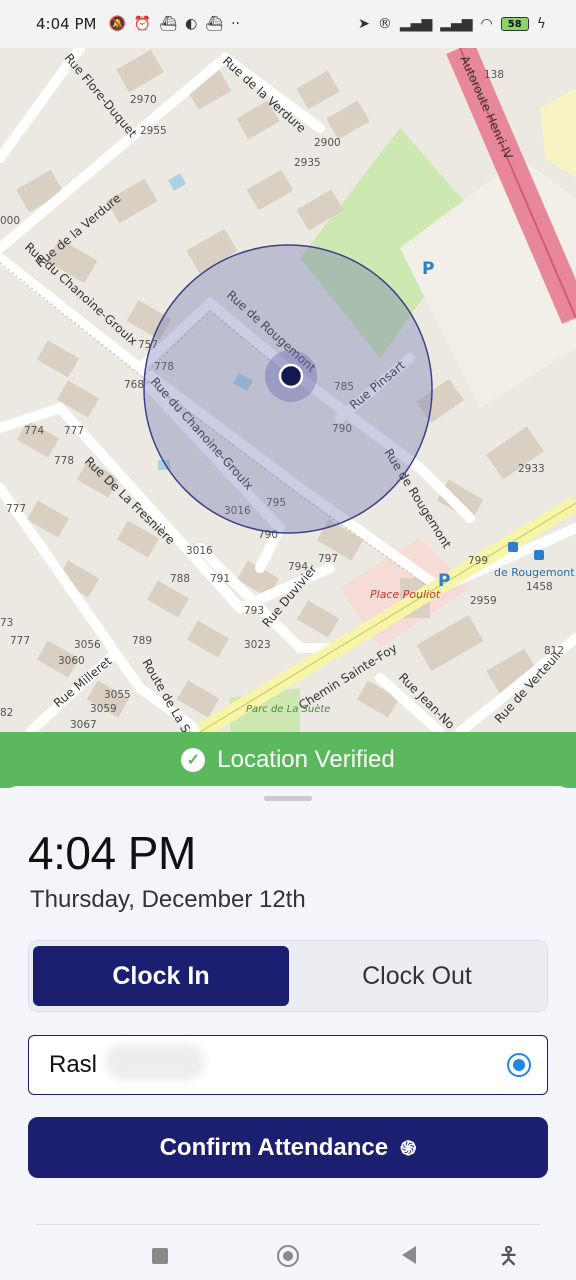 The height and width of the screenshot is (1280, 576). Describe the element at coordinates (153, 131) in the screenshot. I see `house-number: 2955` at that location.